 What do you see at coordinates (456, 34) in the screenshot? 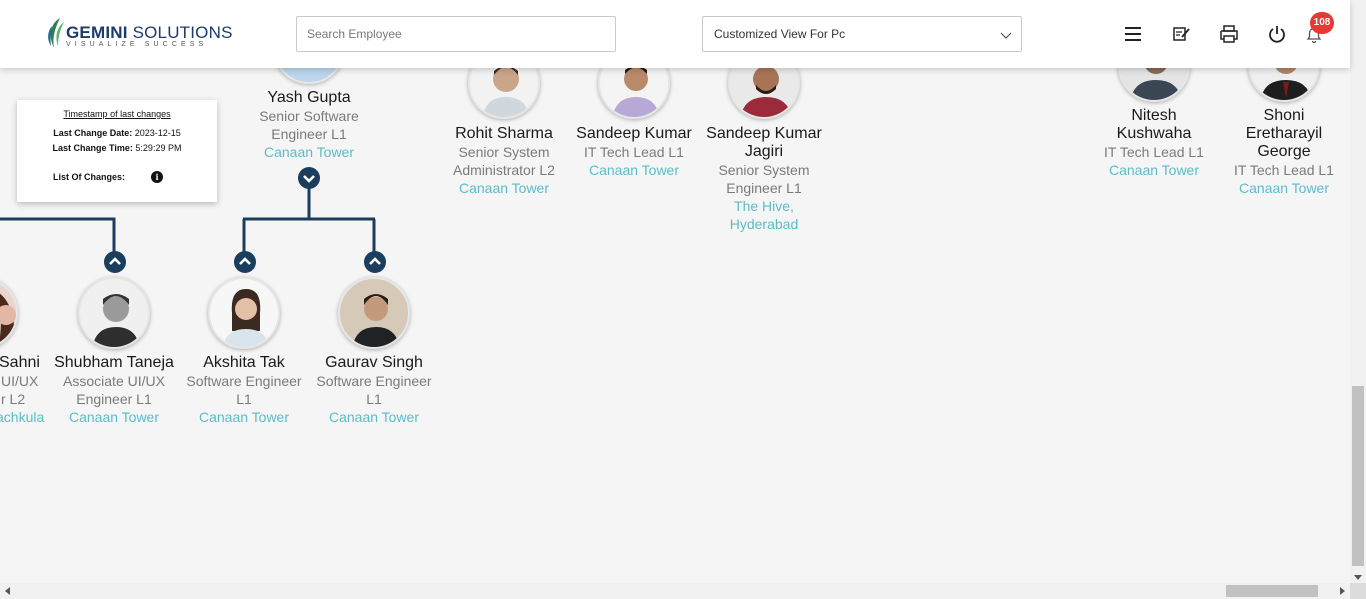
I see `search-employee-input` at bounding box center [456, 34].